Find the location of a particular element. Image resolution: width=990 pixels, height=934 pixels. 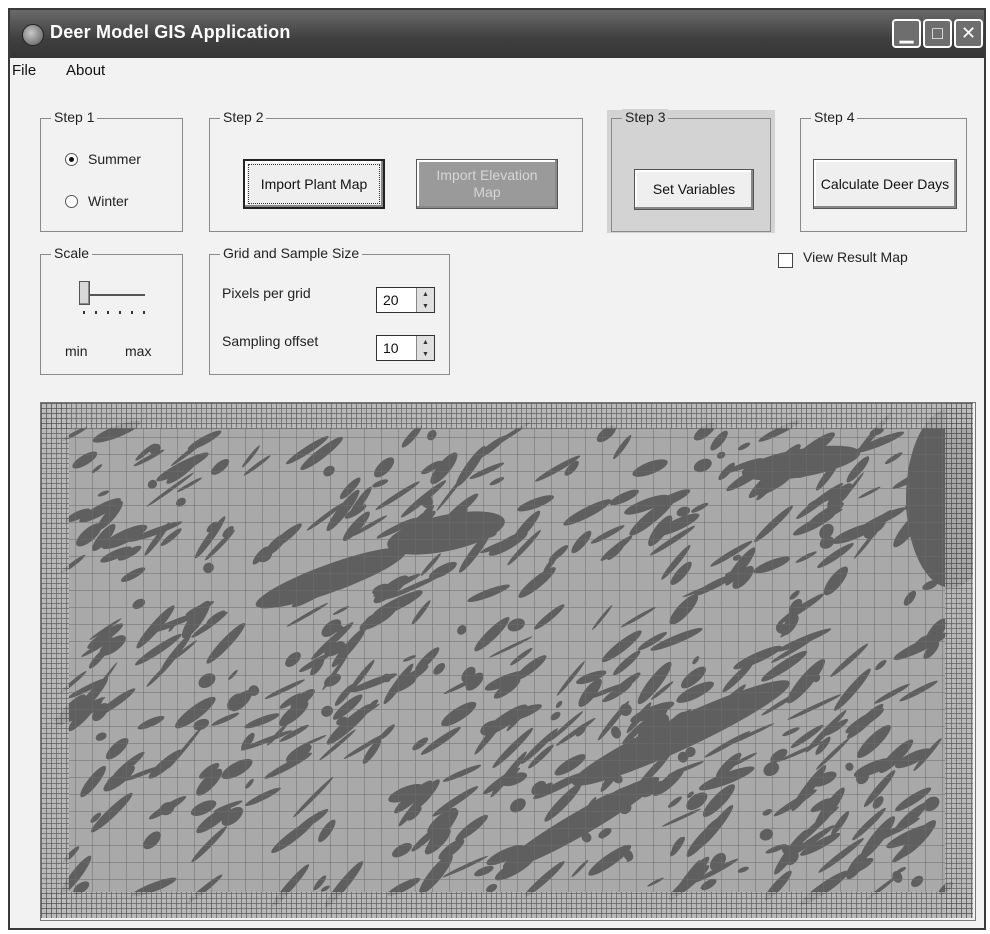

step3-group: Step 3 Set Variables is located at coordinates (691, 170).